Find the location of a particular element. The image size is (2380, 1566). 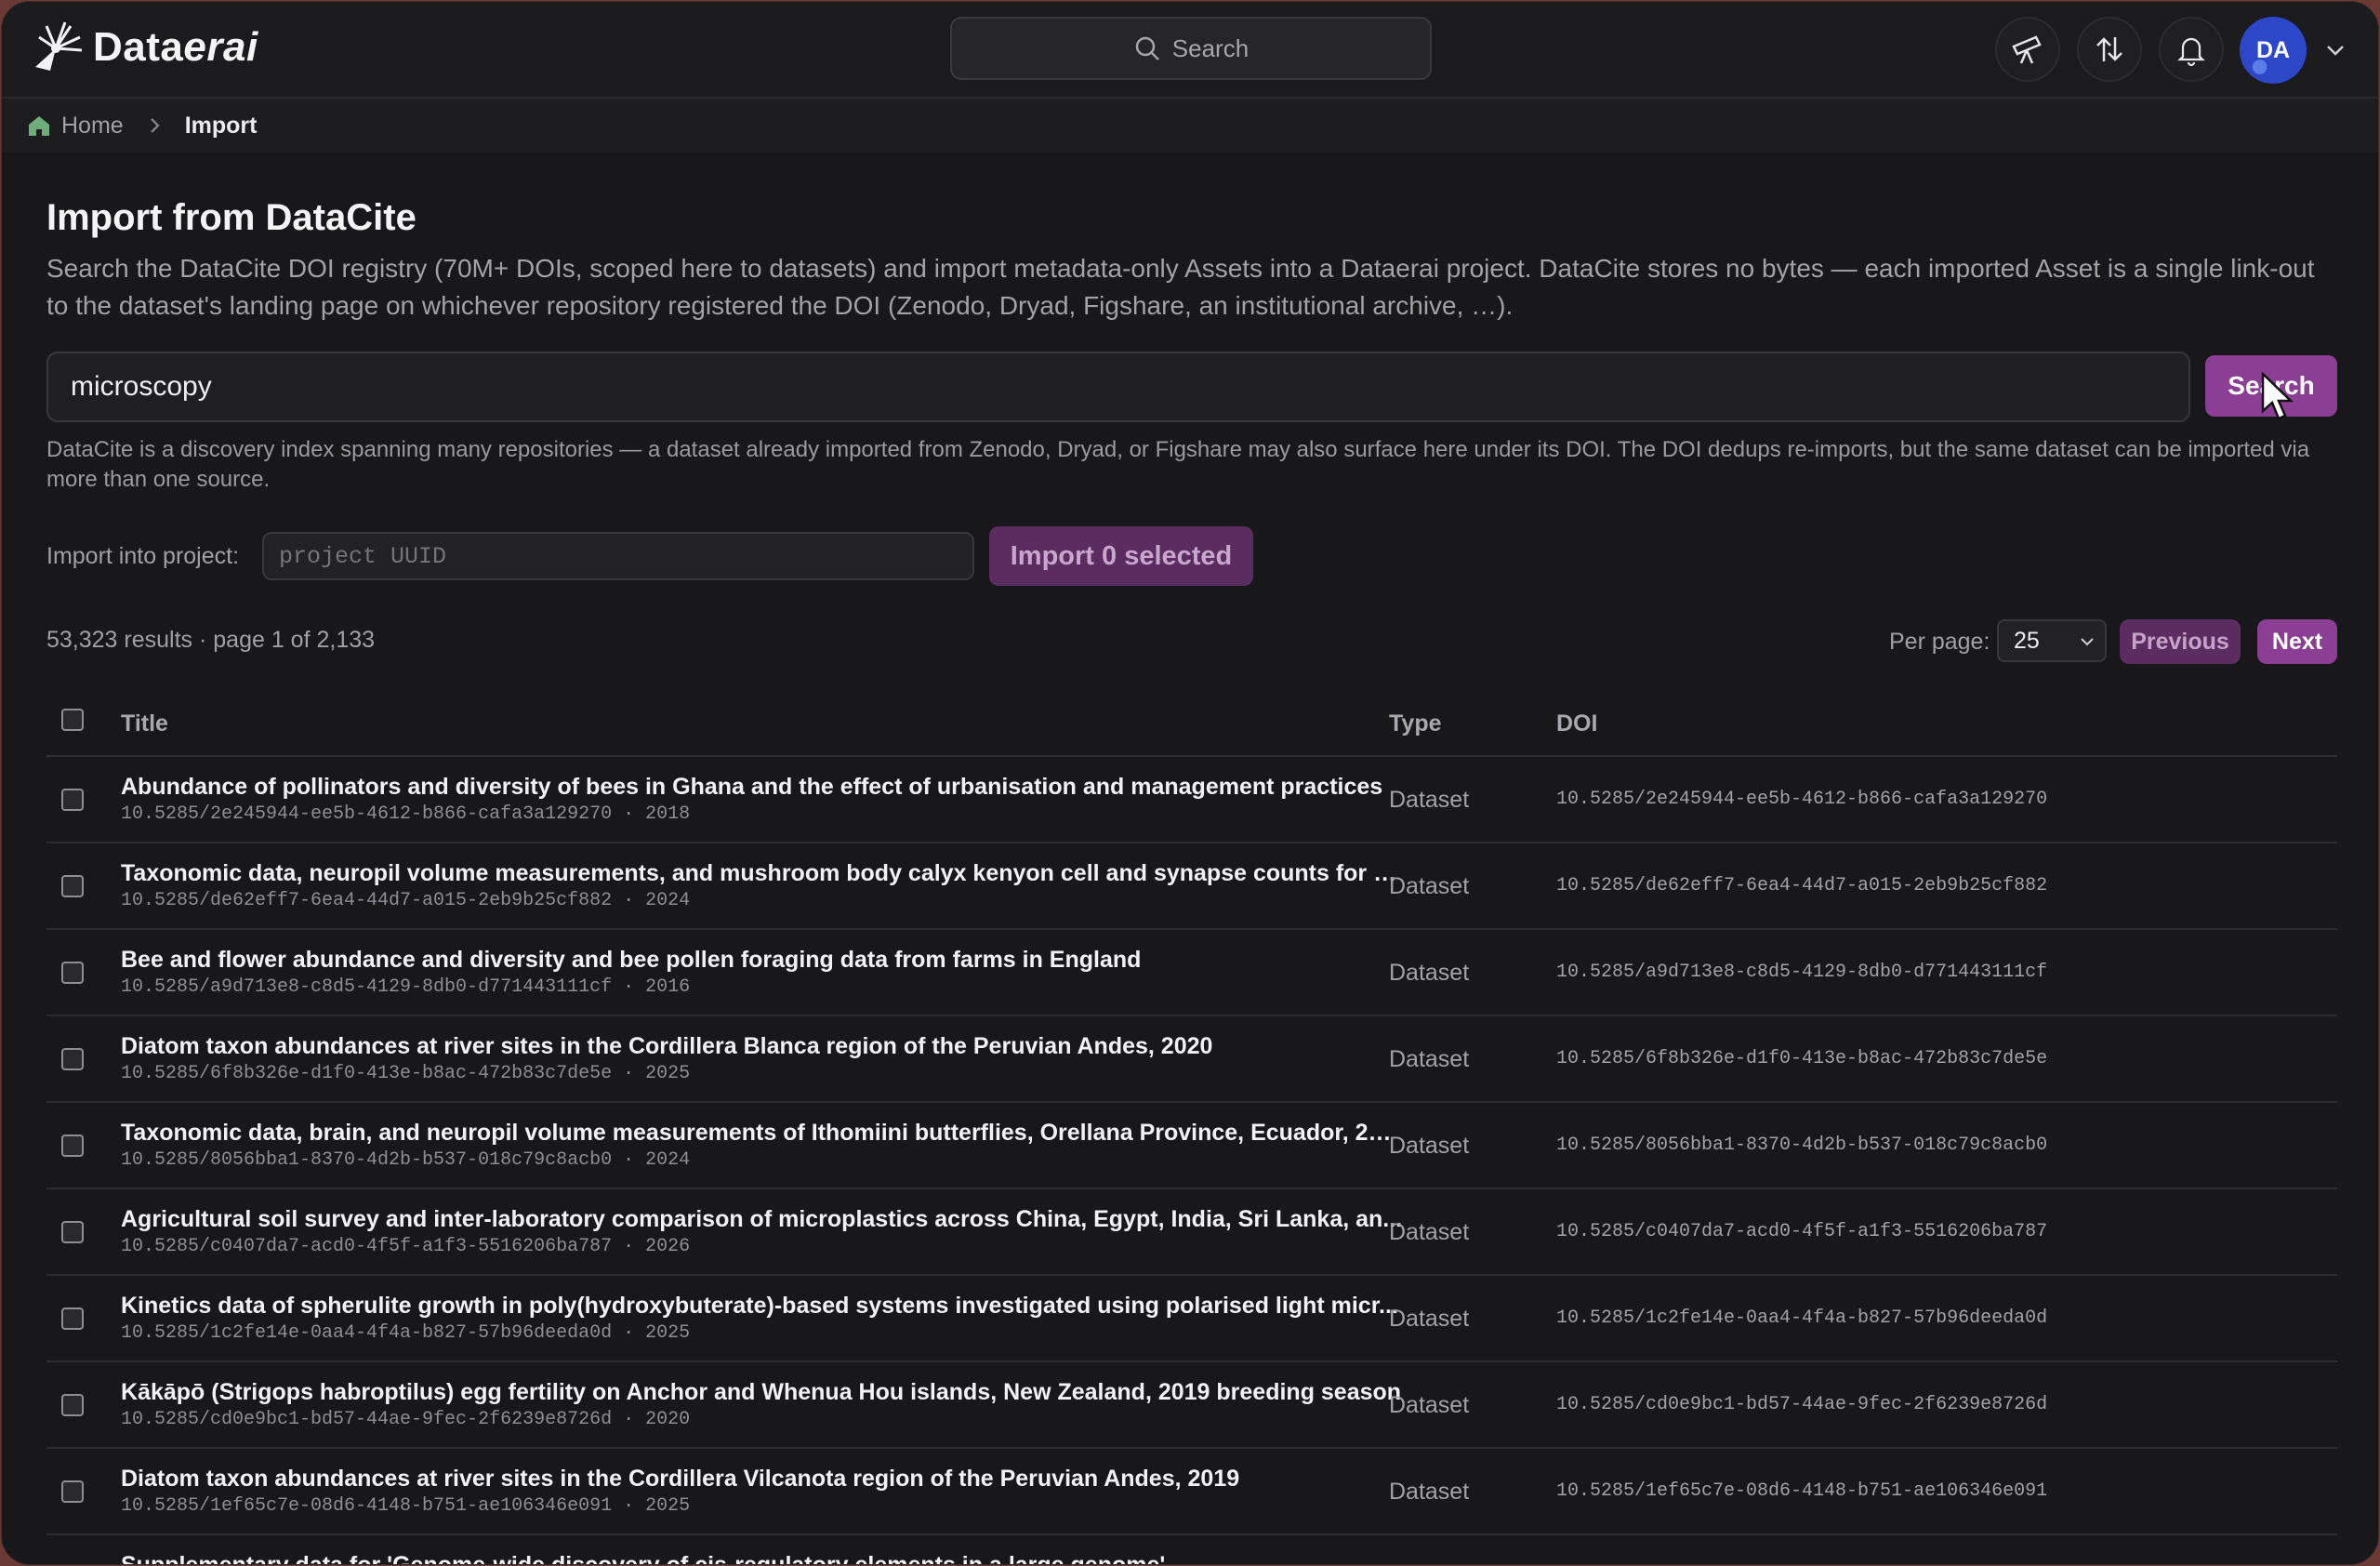

select-all-checkbox is located at coordinates (72, 720).